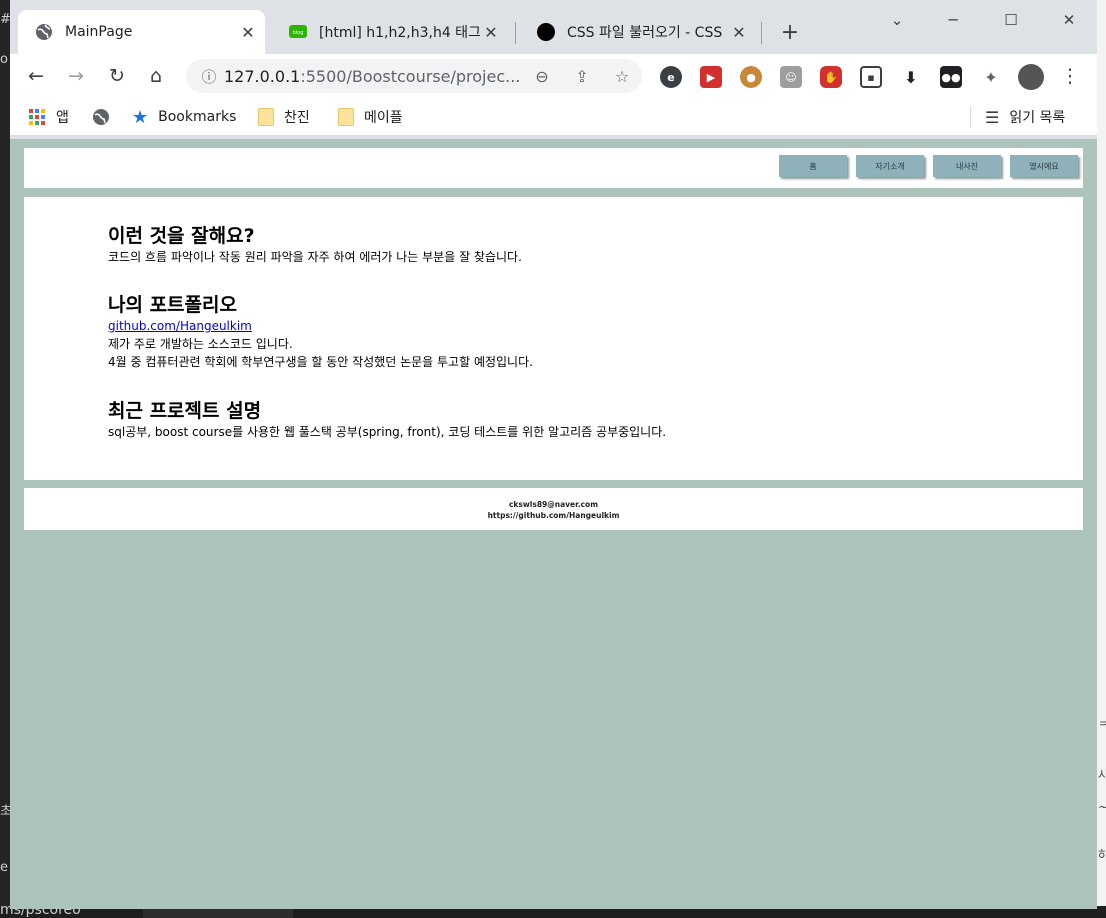 The image size is (1106, 918). Describe the element at coordinates (1102, 775) in the screenshot. I see `desktop-fragment: 사` at that location.